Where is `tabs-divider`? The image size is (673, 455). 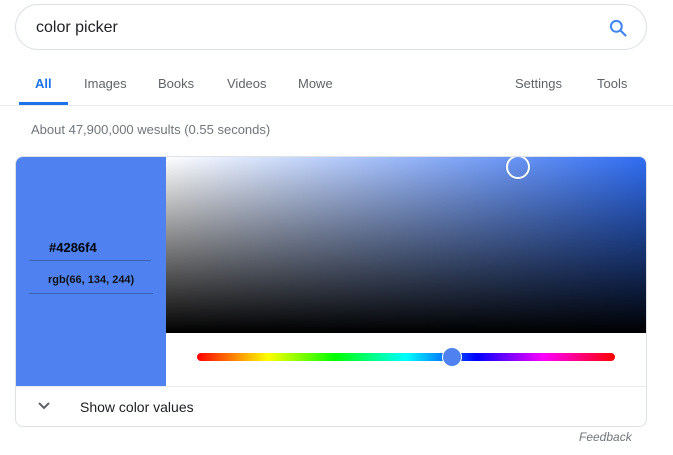
tabs-divider is located at coordinates (336, 105).